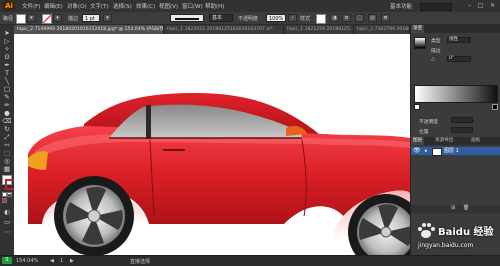 This screenshot has height=266, width=500. Describe the element at coordinates (7, 73) in the screenshot. I see `type-tool-icon: T` at that location.